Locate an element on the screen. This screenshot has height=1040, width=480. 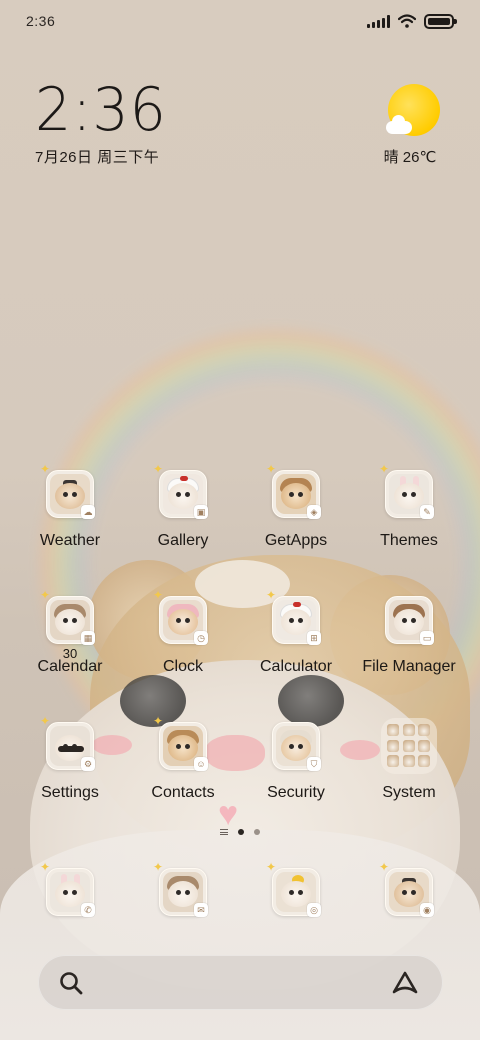
person-badge-icon: ☺ is located at coordinates (201, 764).